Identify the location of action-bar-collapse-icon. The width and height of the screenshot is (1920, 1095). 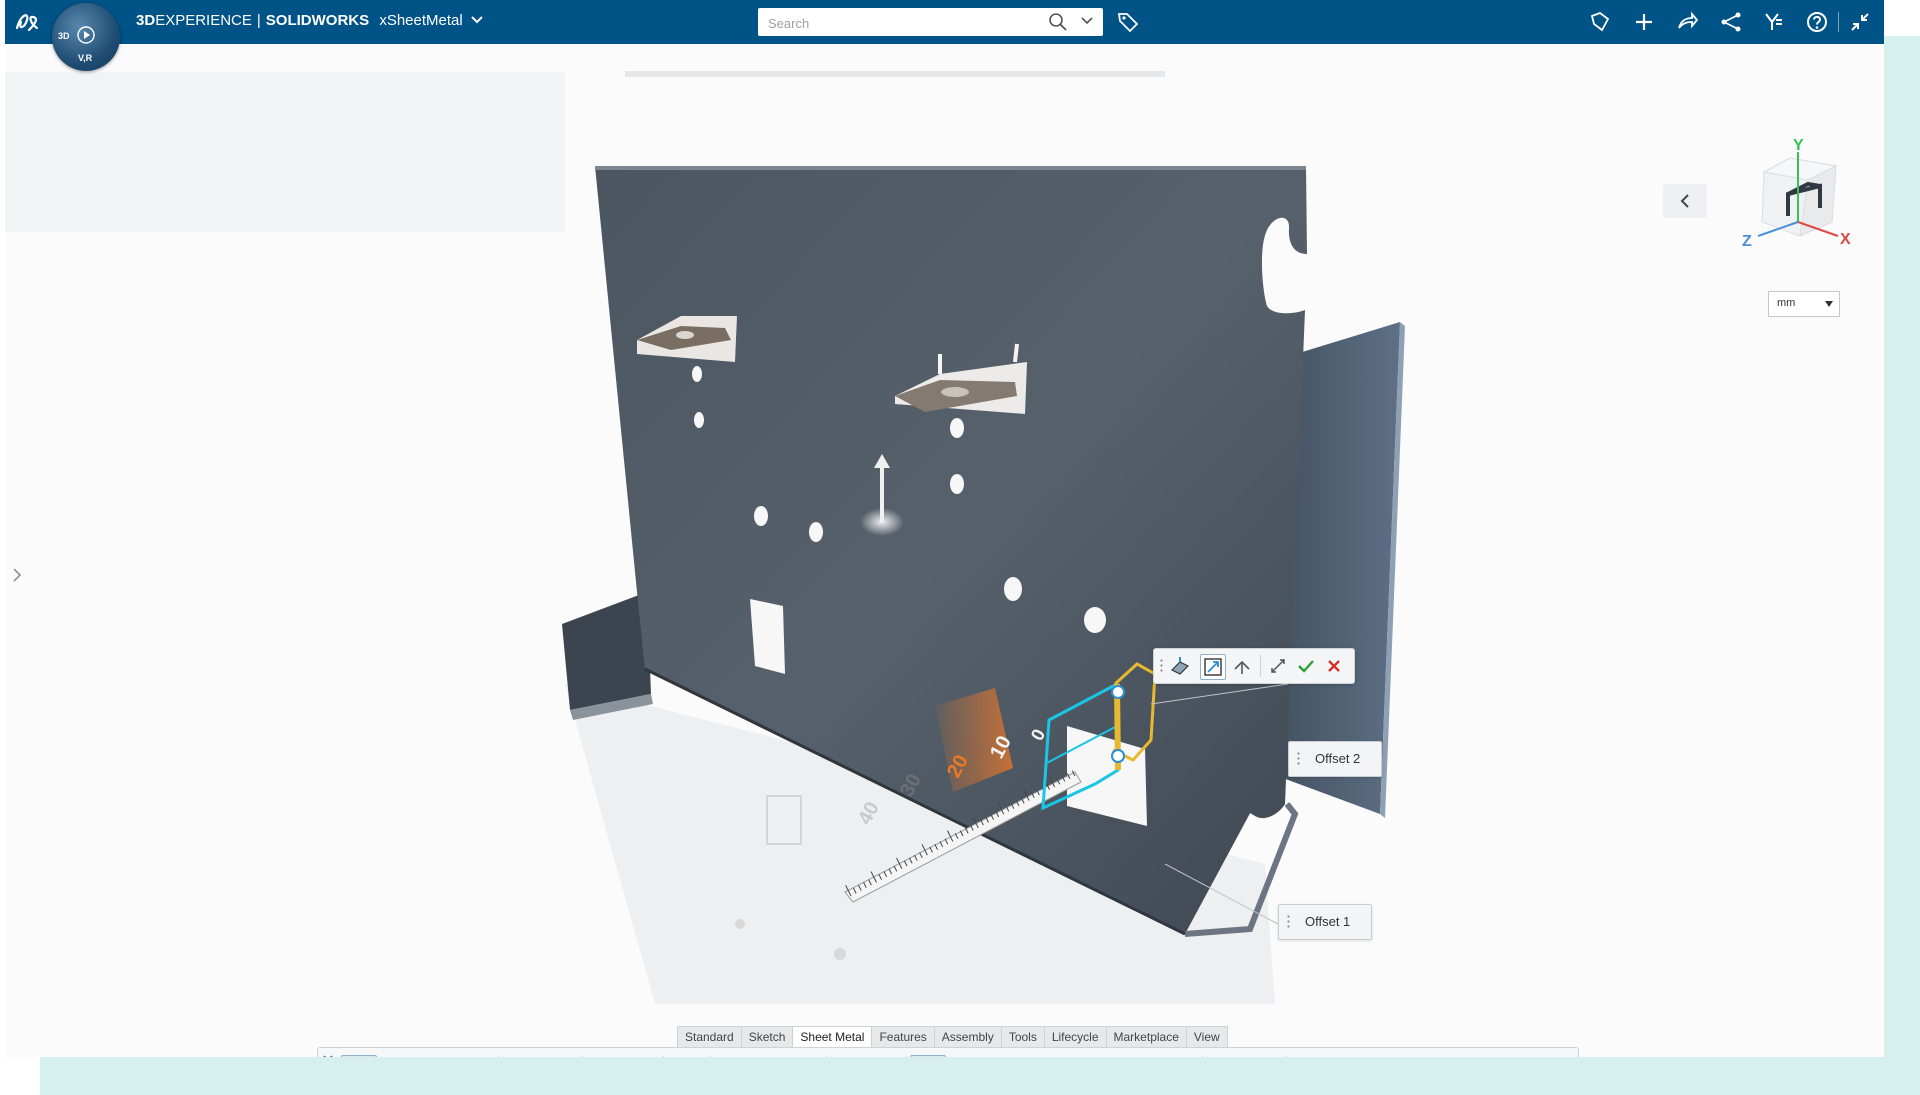
(328, 1054).